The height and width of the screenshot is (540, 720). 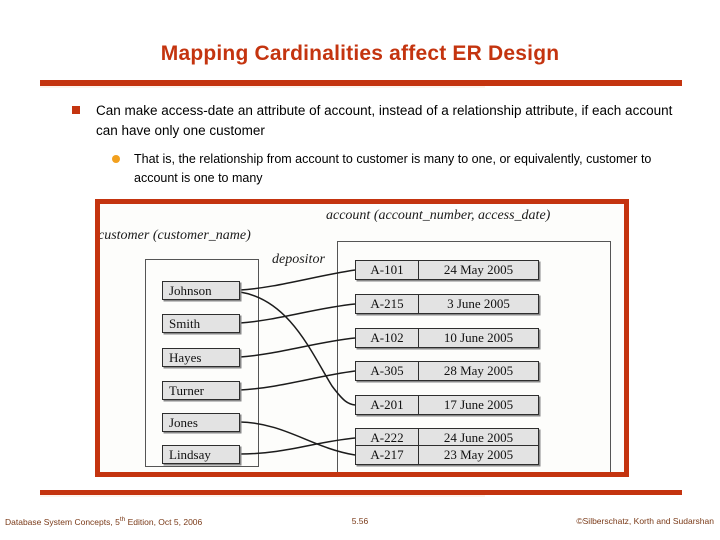 What do you see at coordinates (478, 269) in the screenshot?
I see `account-access-date: 24 May 2005` at bounding box center [478, 269].